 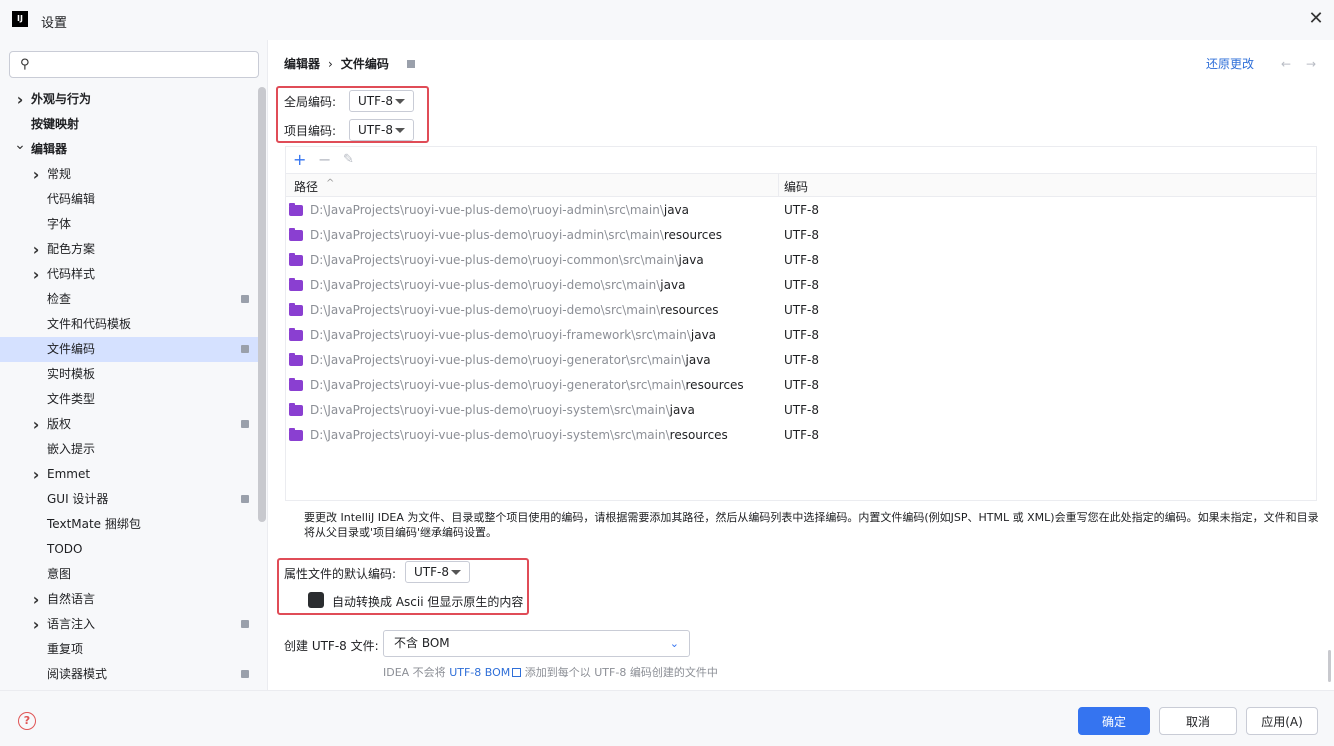 What do you see at coordinates (698, 435) in the screenshot?
I see `row-path-leaf: resources` at bounding box center [698, 435].